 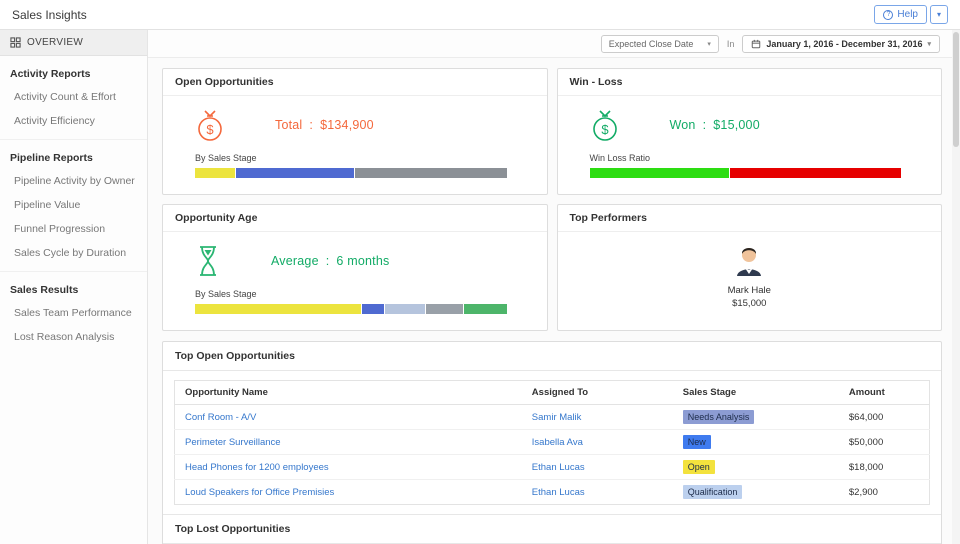 I want to click on metric-value: $134,900, so click(x=347, y=125).